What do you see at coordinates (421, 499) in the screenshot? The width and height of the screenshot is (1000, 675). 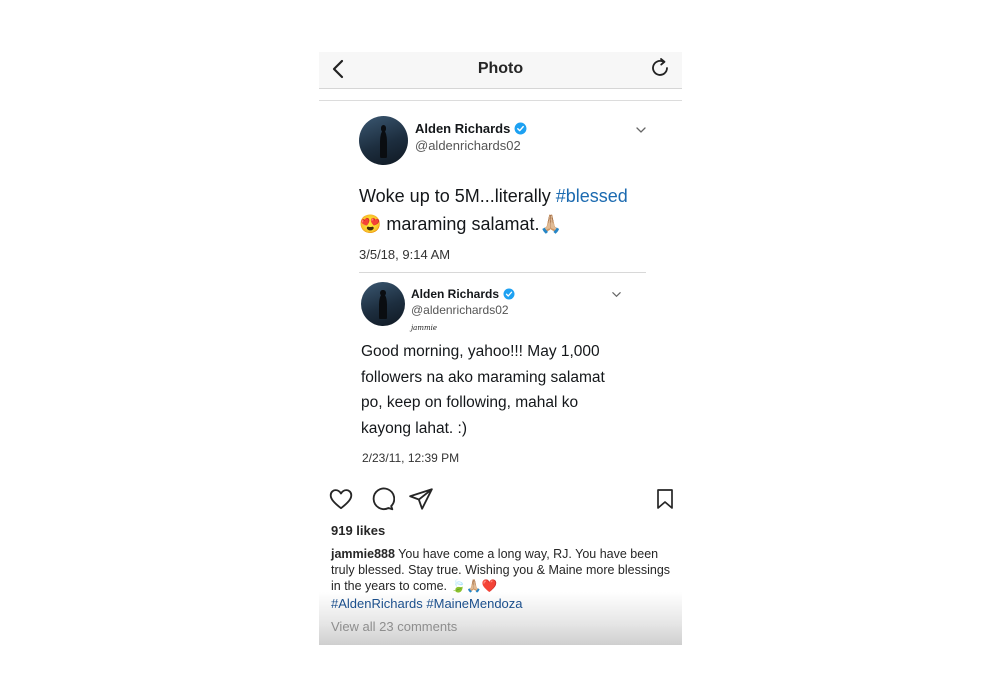 I see `share-icon` at bounding box center [421, 499].